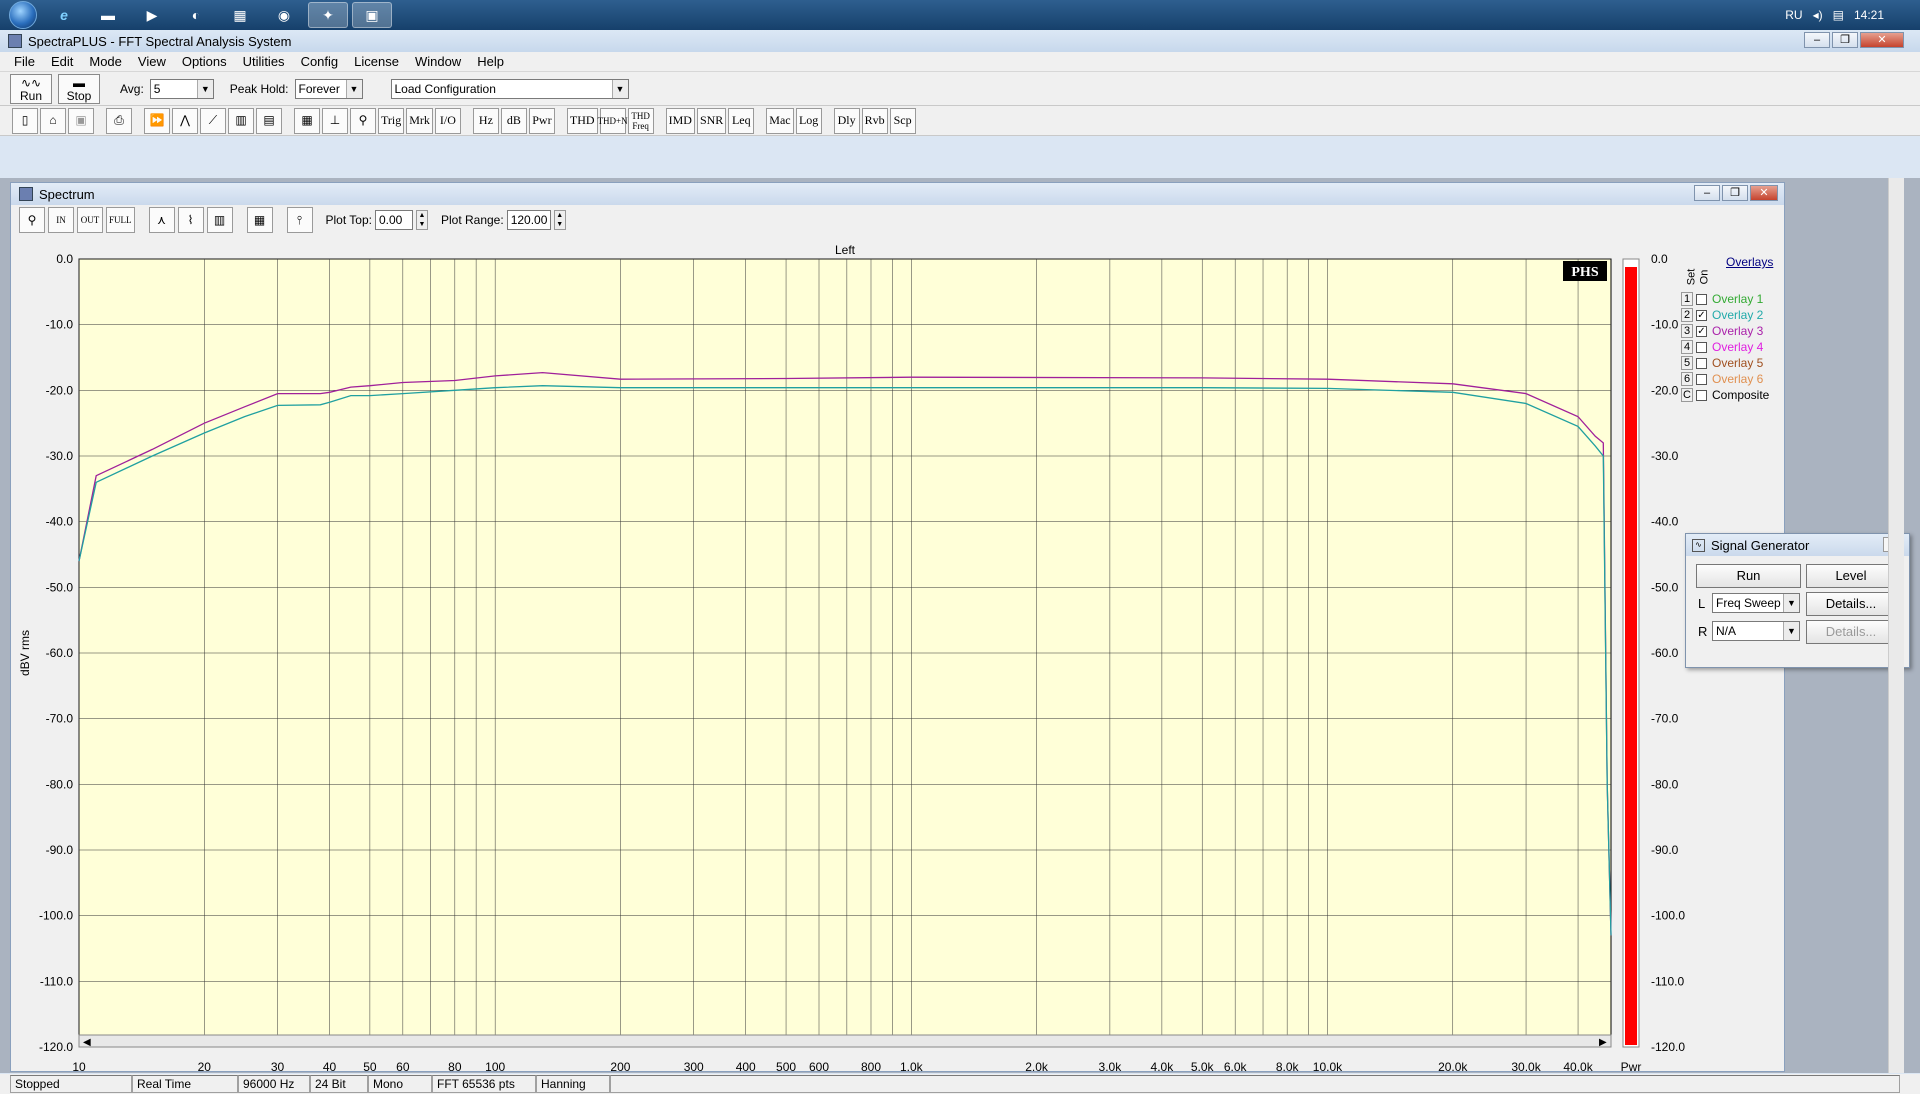  I want to click on run-button: ∿∿ Run, so click(31, 88).